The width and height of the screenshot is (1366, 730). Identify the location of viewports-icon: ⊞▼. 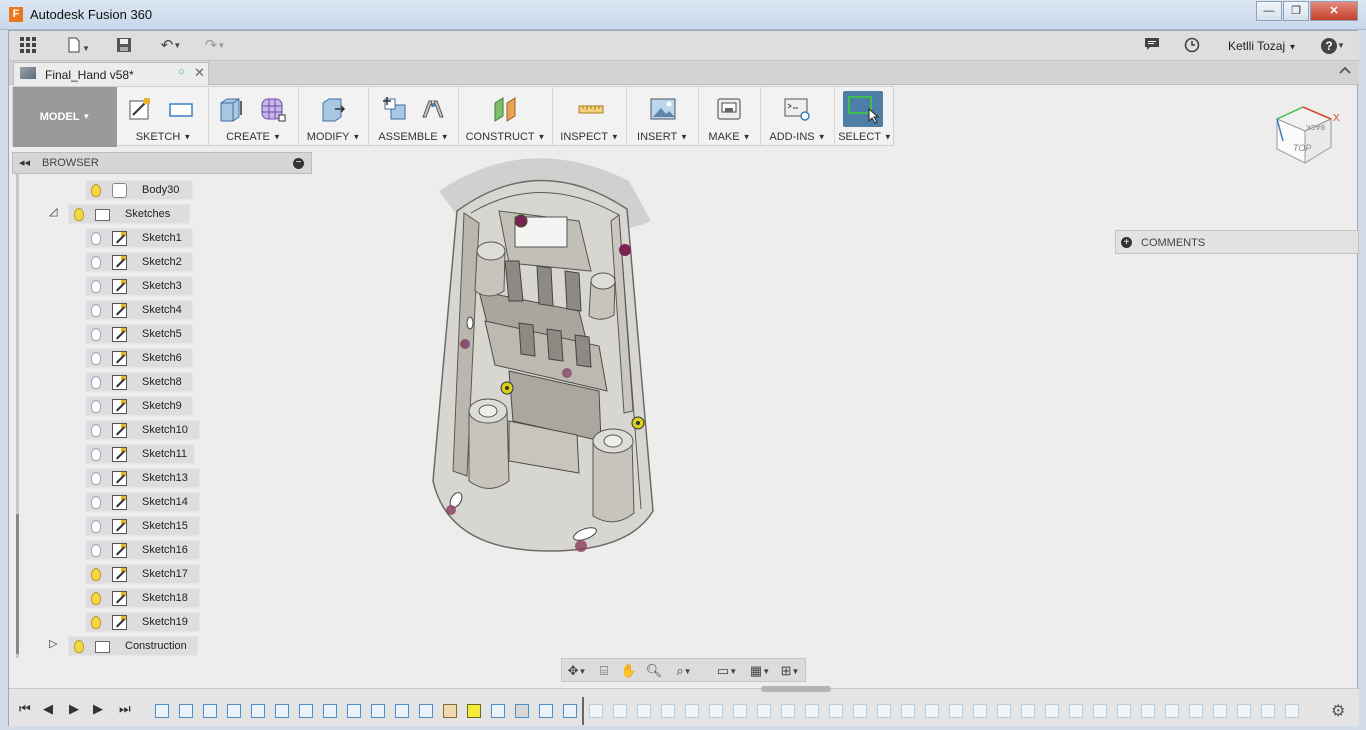
(790, 670).